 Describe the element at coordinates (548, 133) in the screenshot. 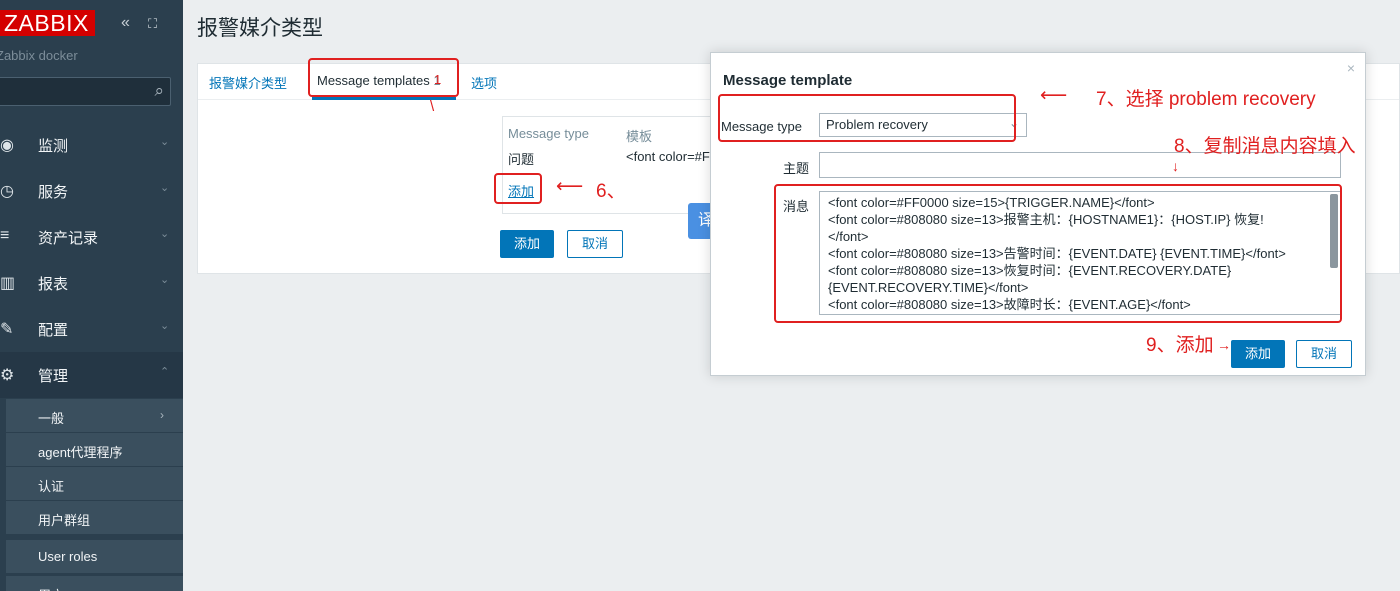

I see `column-header-message-type: Message type` at that location.